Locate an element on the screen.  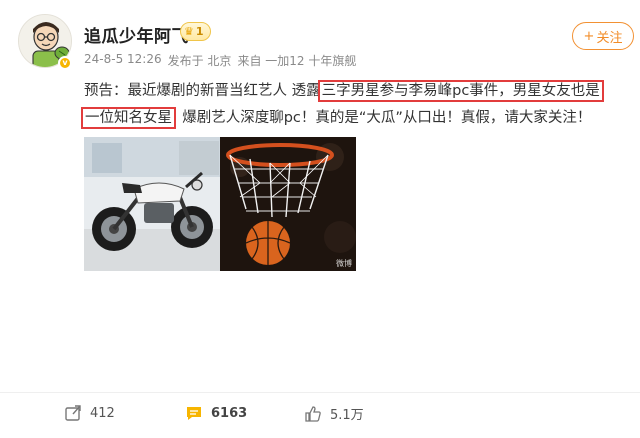
thumbs-up-icon is located at coordinates (313, 413).